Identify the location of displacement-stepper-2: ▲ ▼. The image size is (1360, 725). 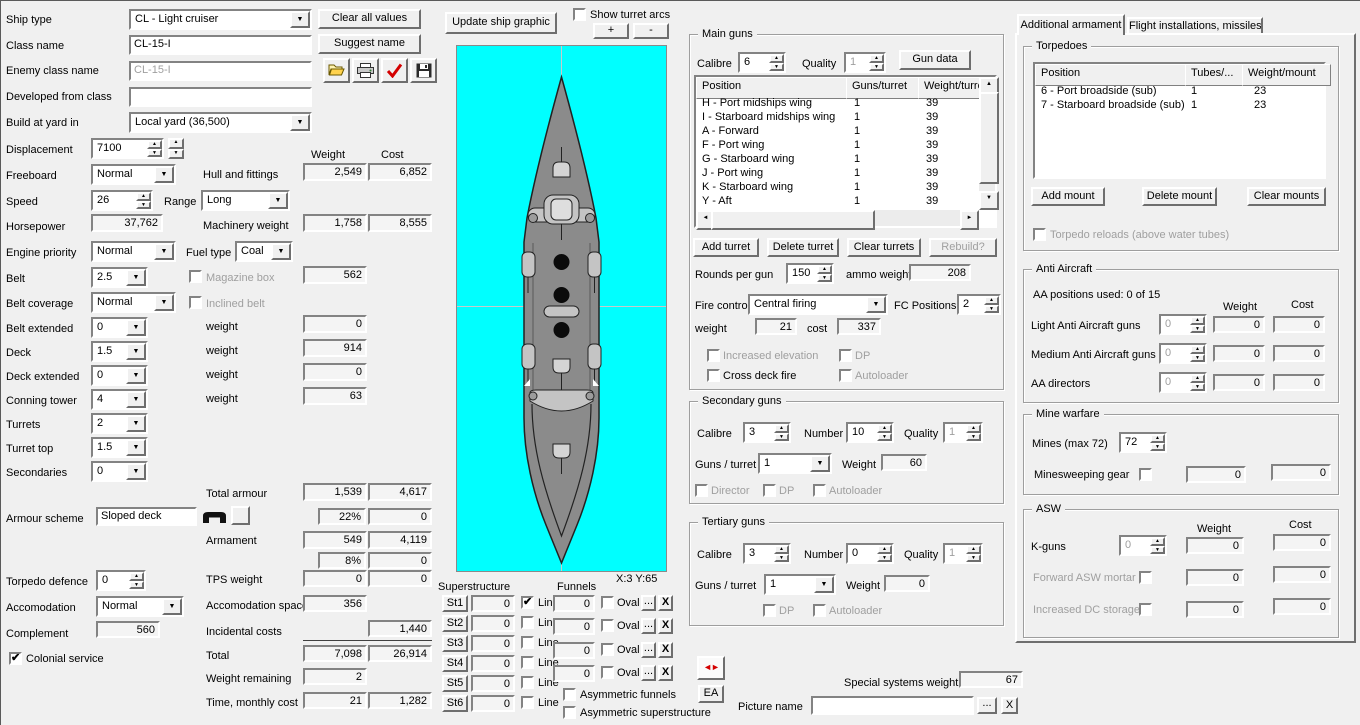
(176, 148).